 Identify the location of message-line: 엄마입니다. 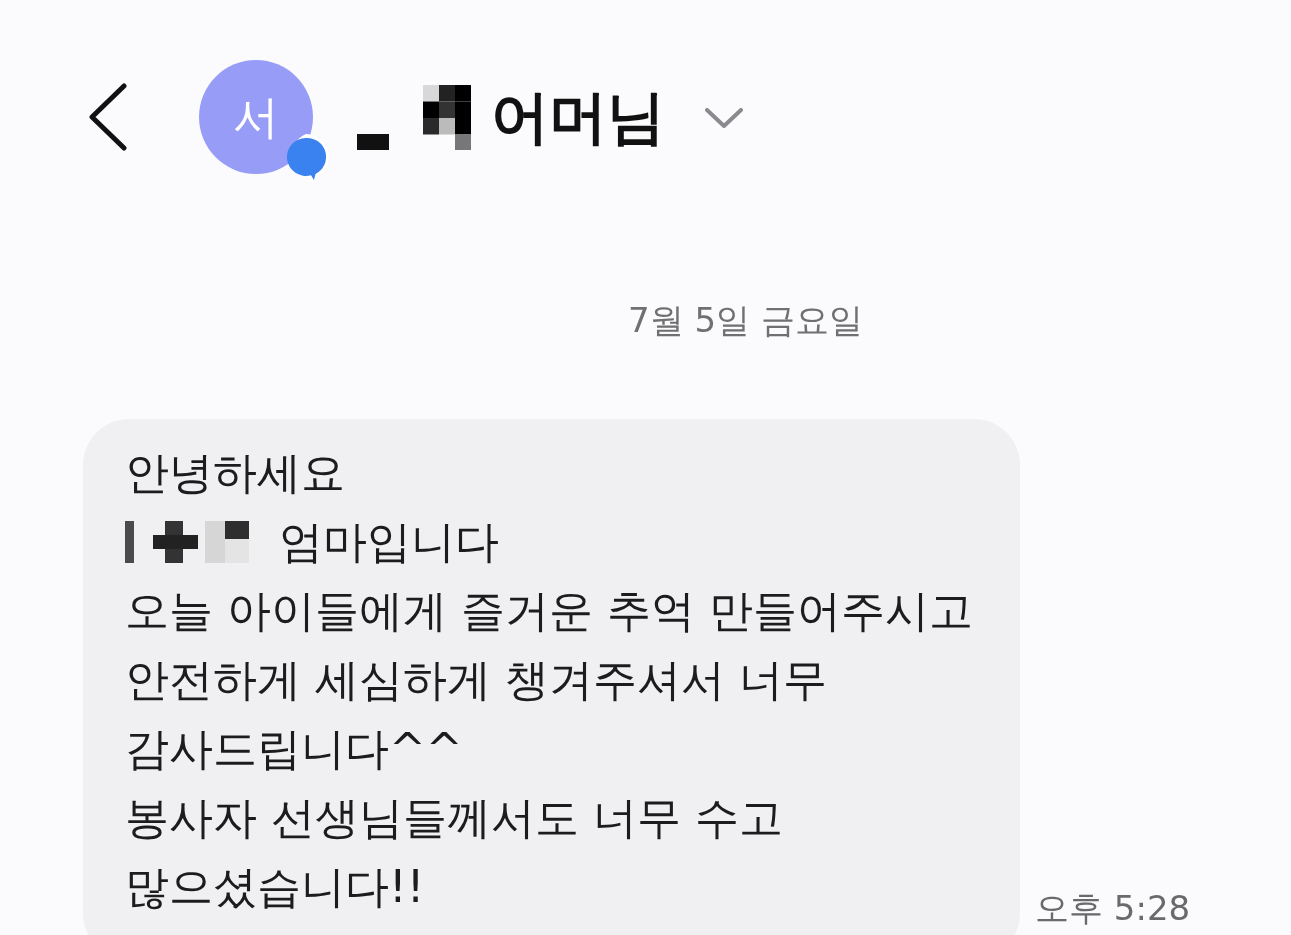
(389, 541).